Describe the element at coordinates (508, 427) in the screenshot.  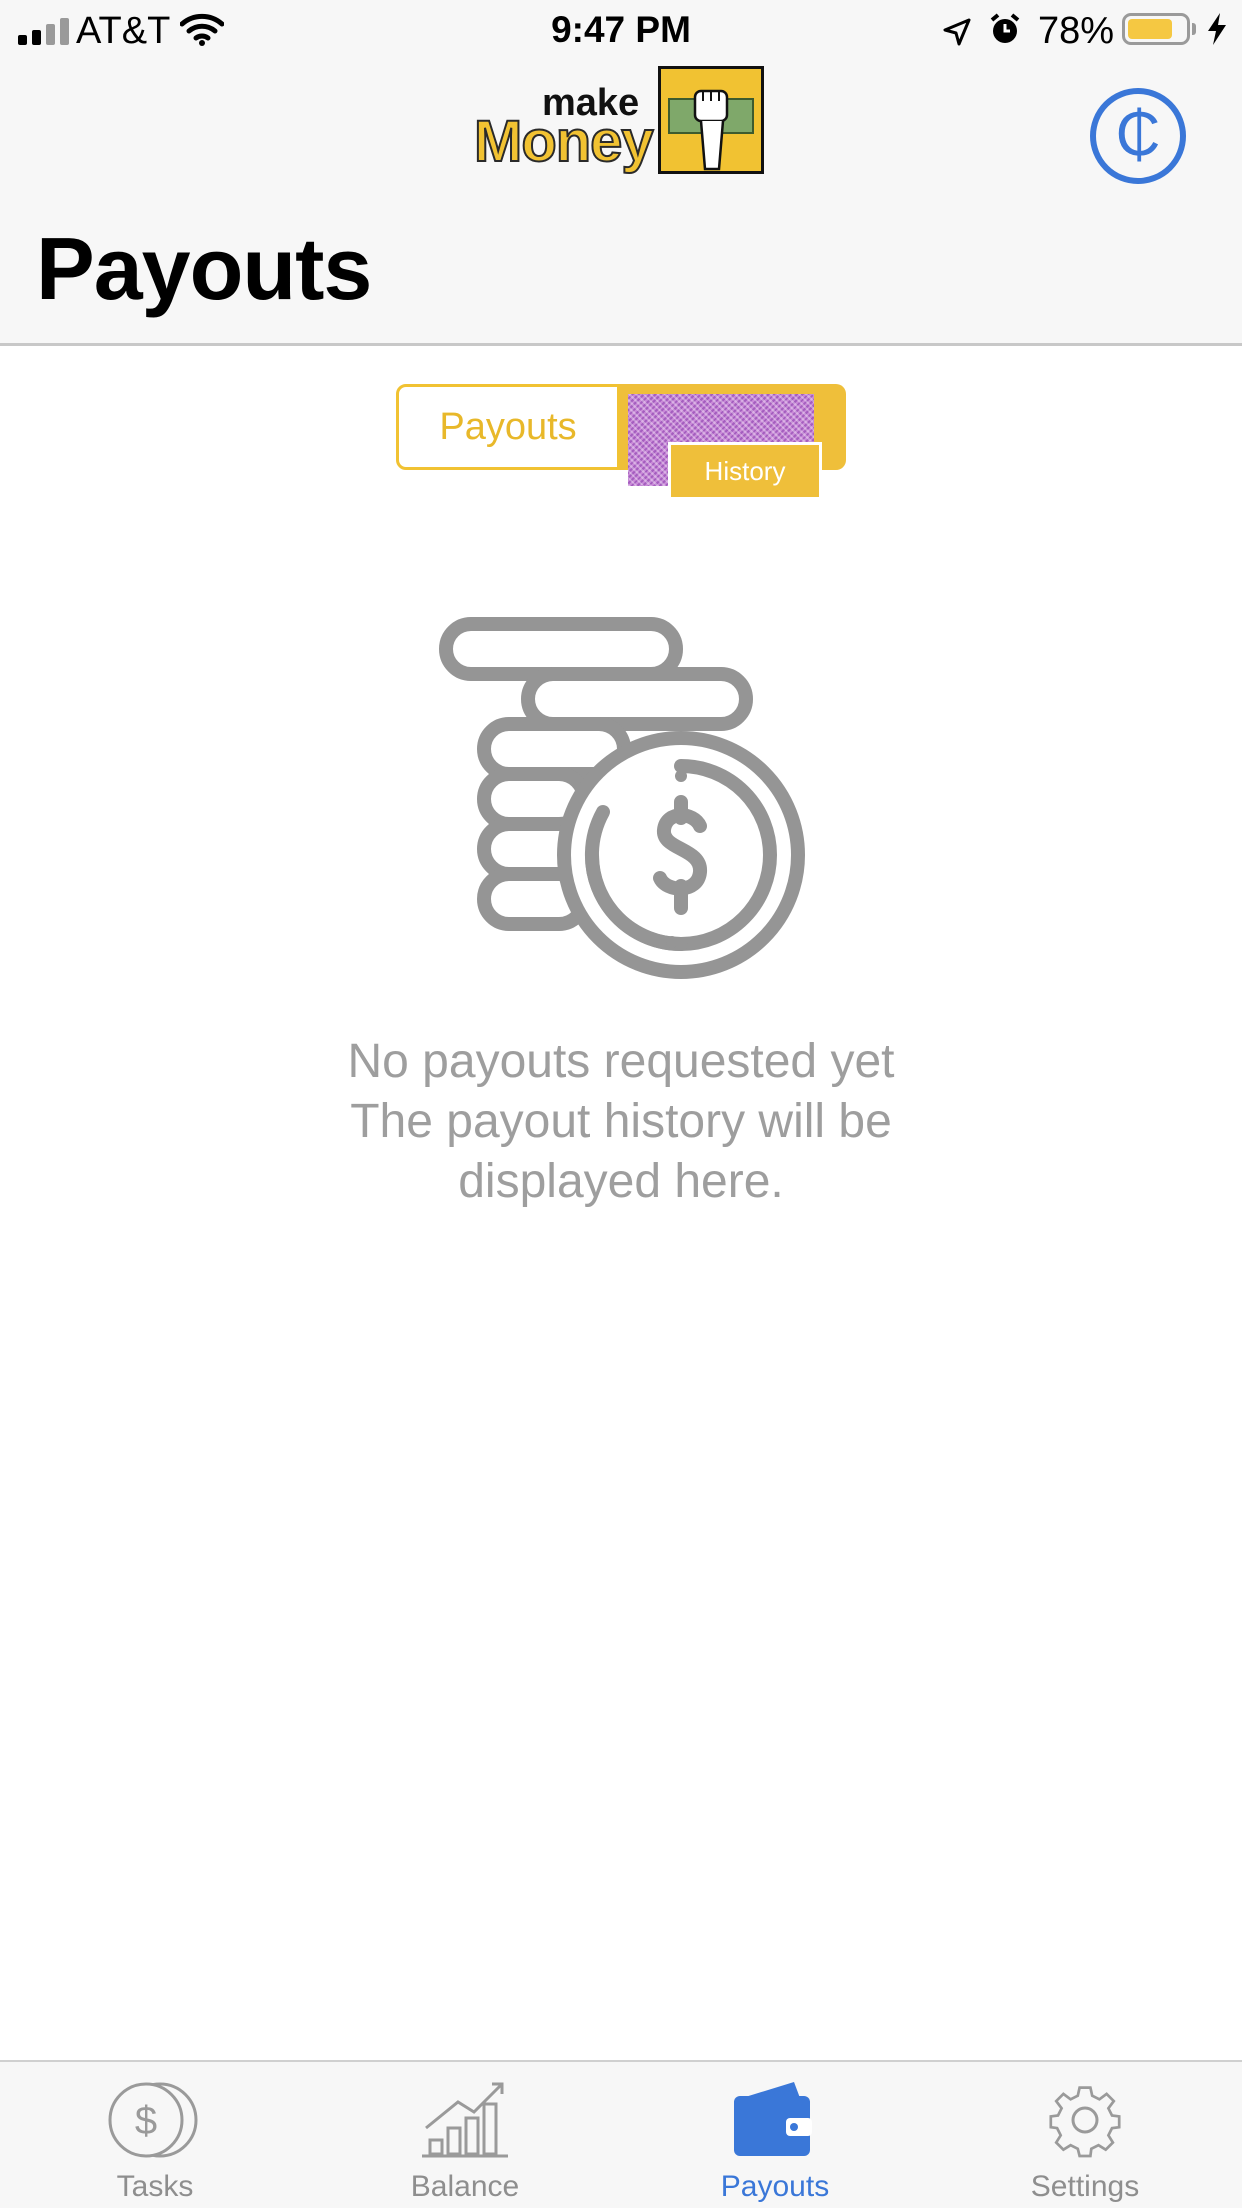
I see `segment-payouts: Payouts` at that location.